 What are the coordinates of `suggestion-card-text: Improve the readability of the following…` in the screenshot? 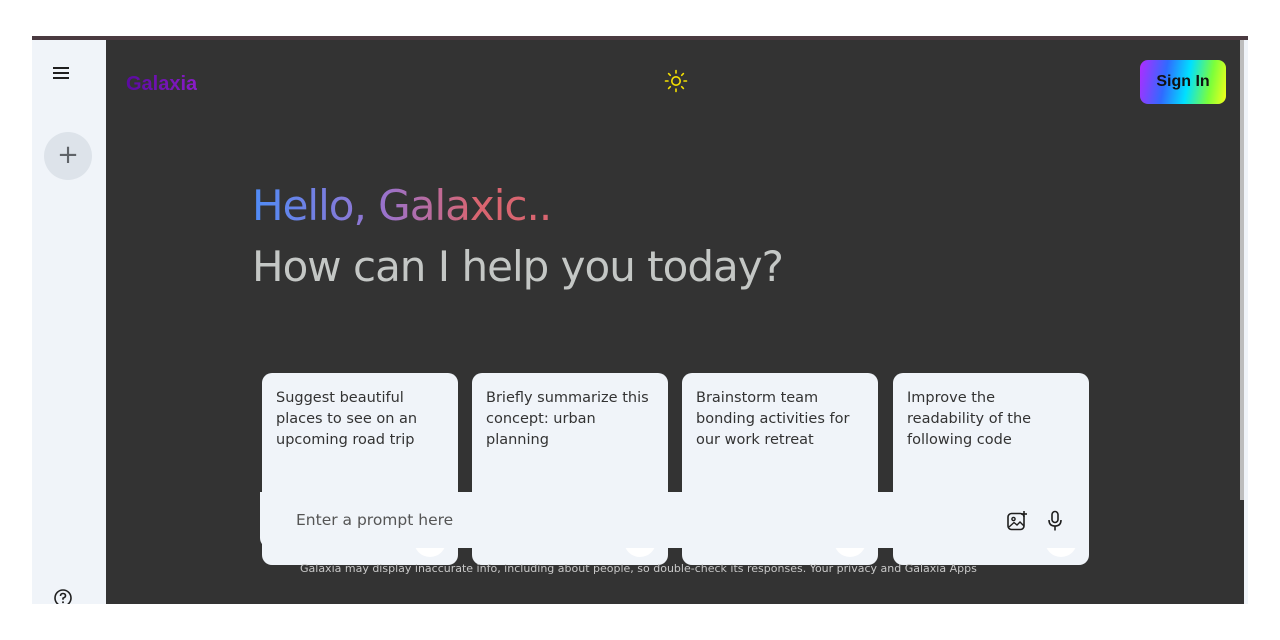 It's located at (969, 419).